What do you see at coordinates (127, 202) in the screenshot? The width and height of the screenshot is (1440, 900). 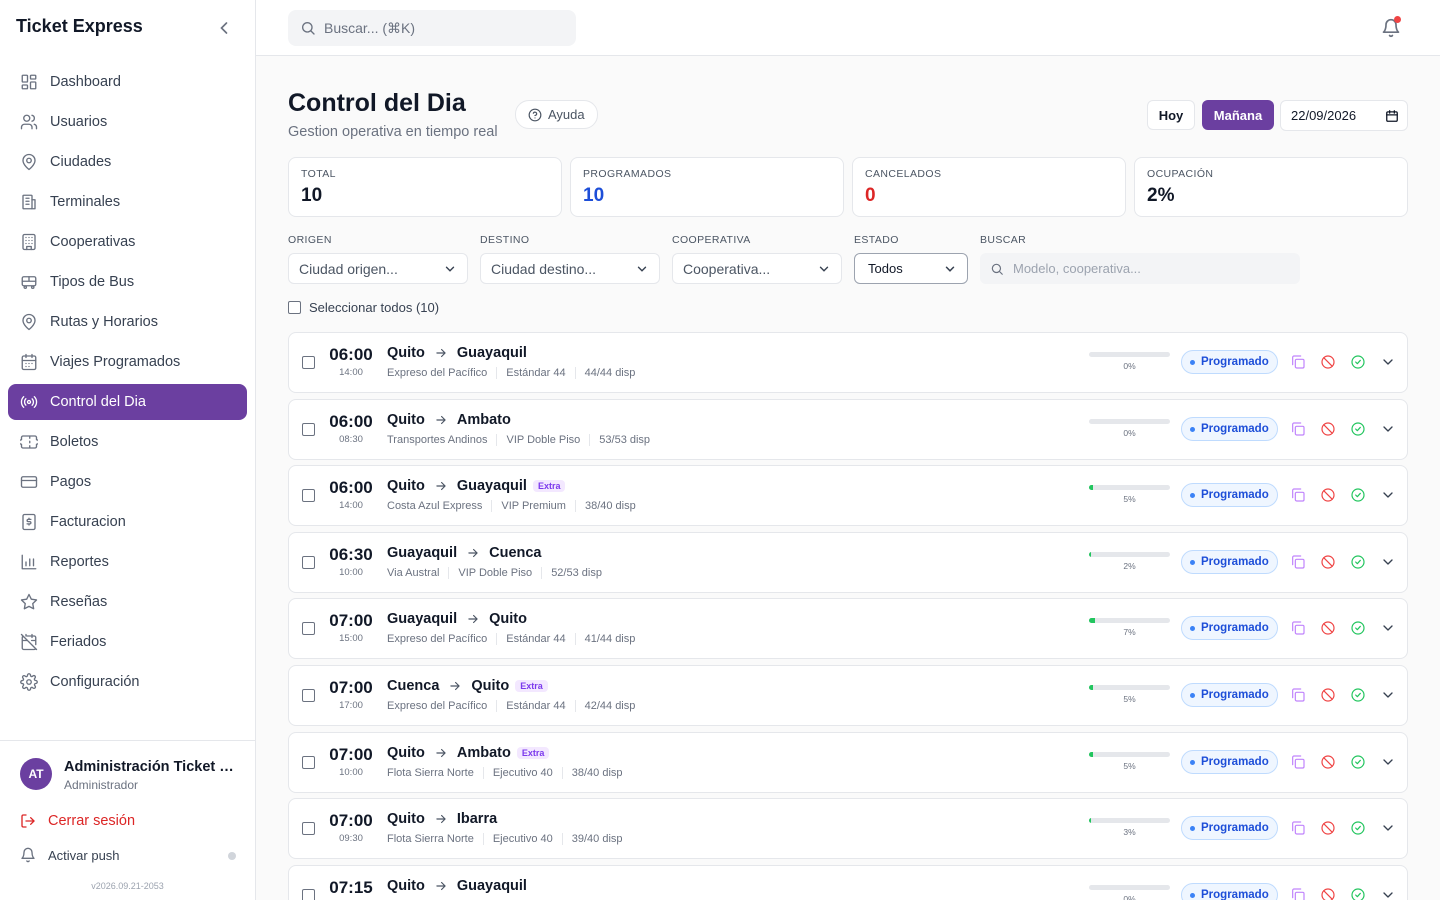 I see `sidebar-item-terminales: Terminales` at bounding box center [127, 202].